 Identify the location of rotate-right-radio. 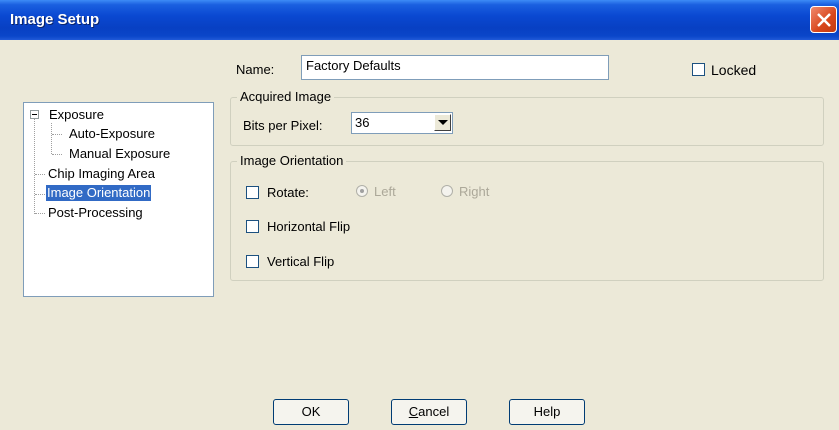
(447, 191).